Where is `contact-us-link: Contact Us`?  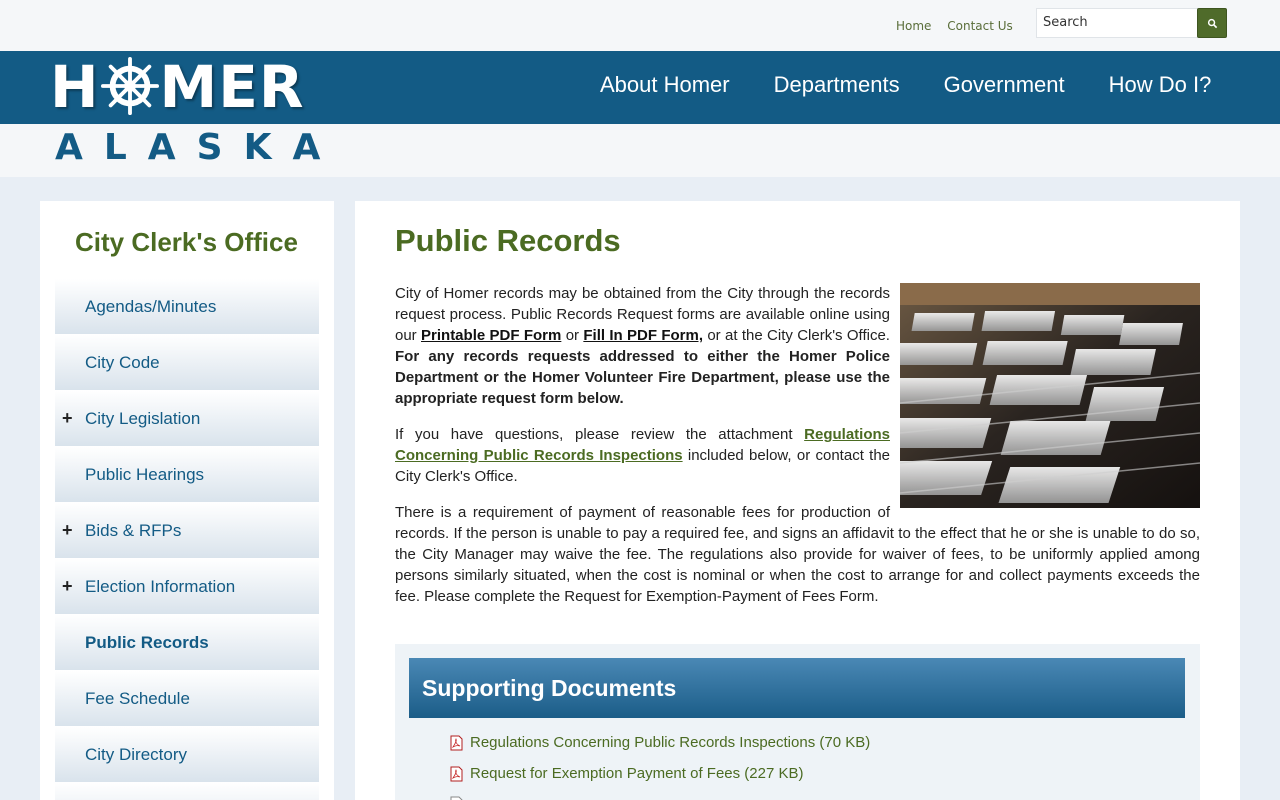 contact-us-link: Contact Us is located at coordinates (980, 26).